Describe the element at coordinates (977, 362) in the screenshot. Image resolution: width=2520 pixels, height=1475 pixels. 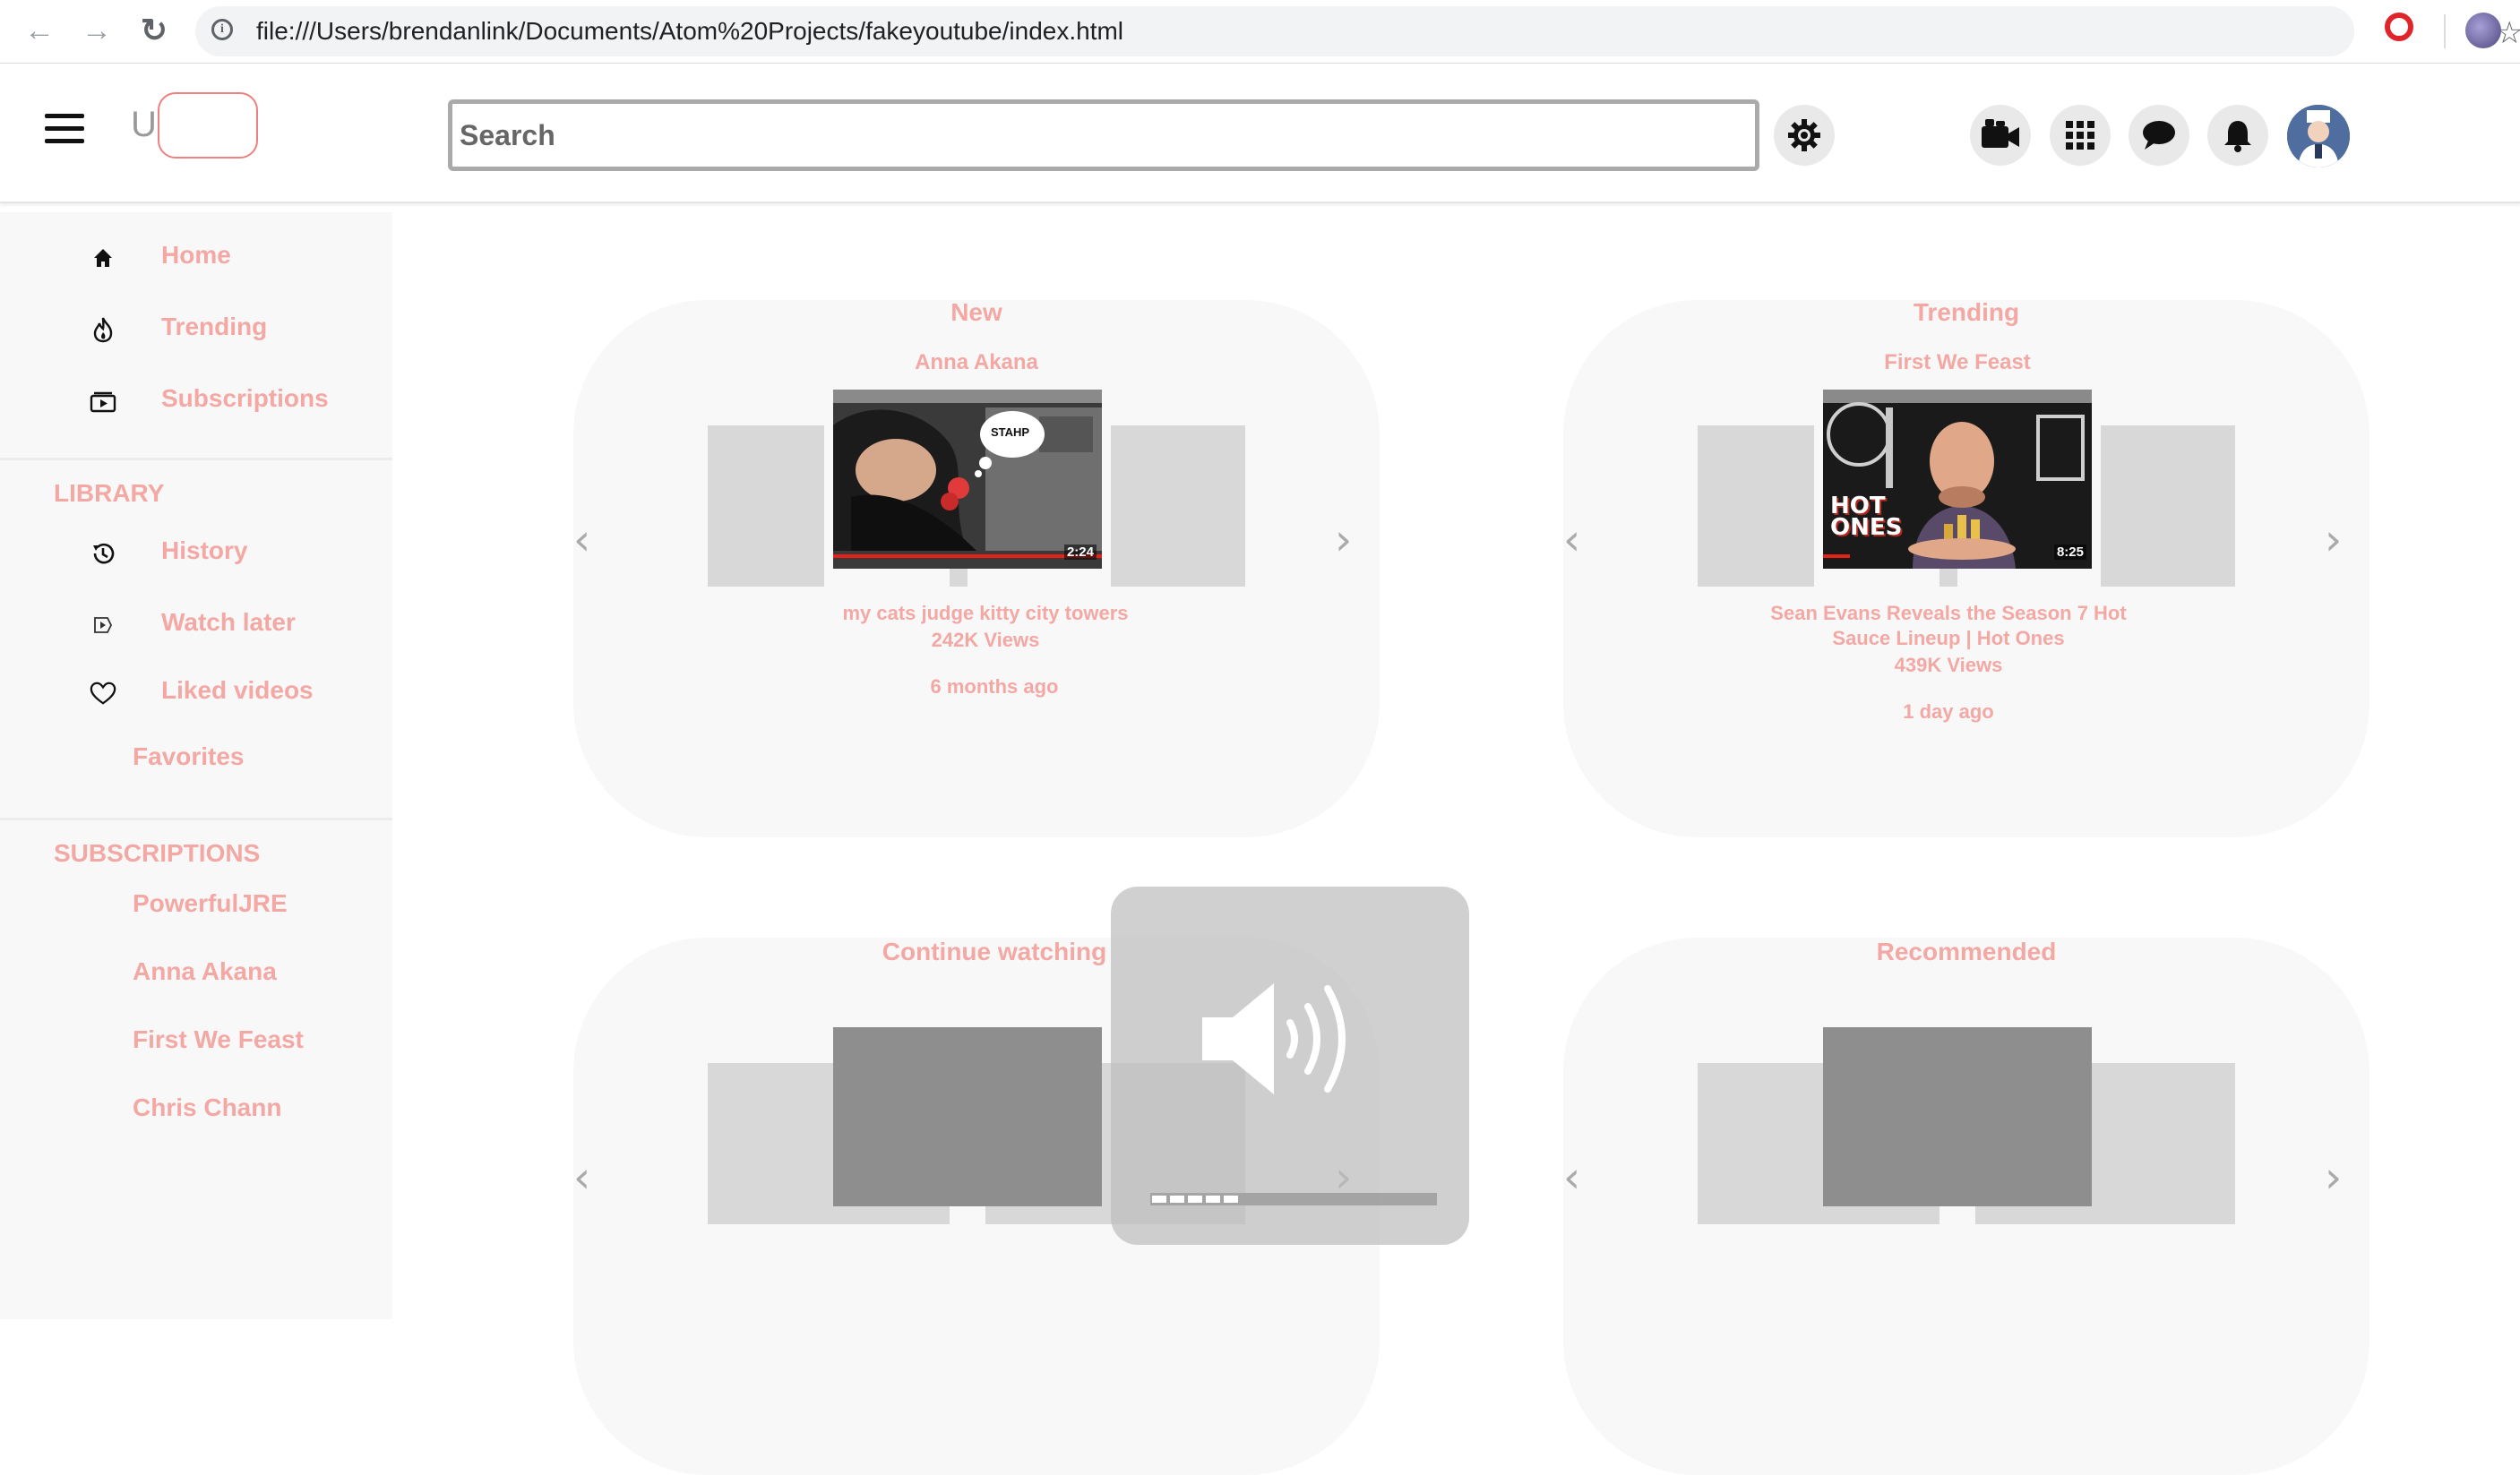
I see `card-channel: Anna Akana` at that location.